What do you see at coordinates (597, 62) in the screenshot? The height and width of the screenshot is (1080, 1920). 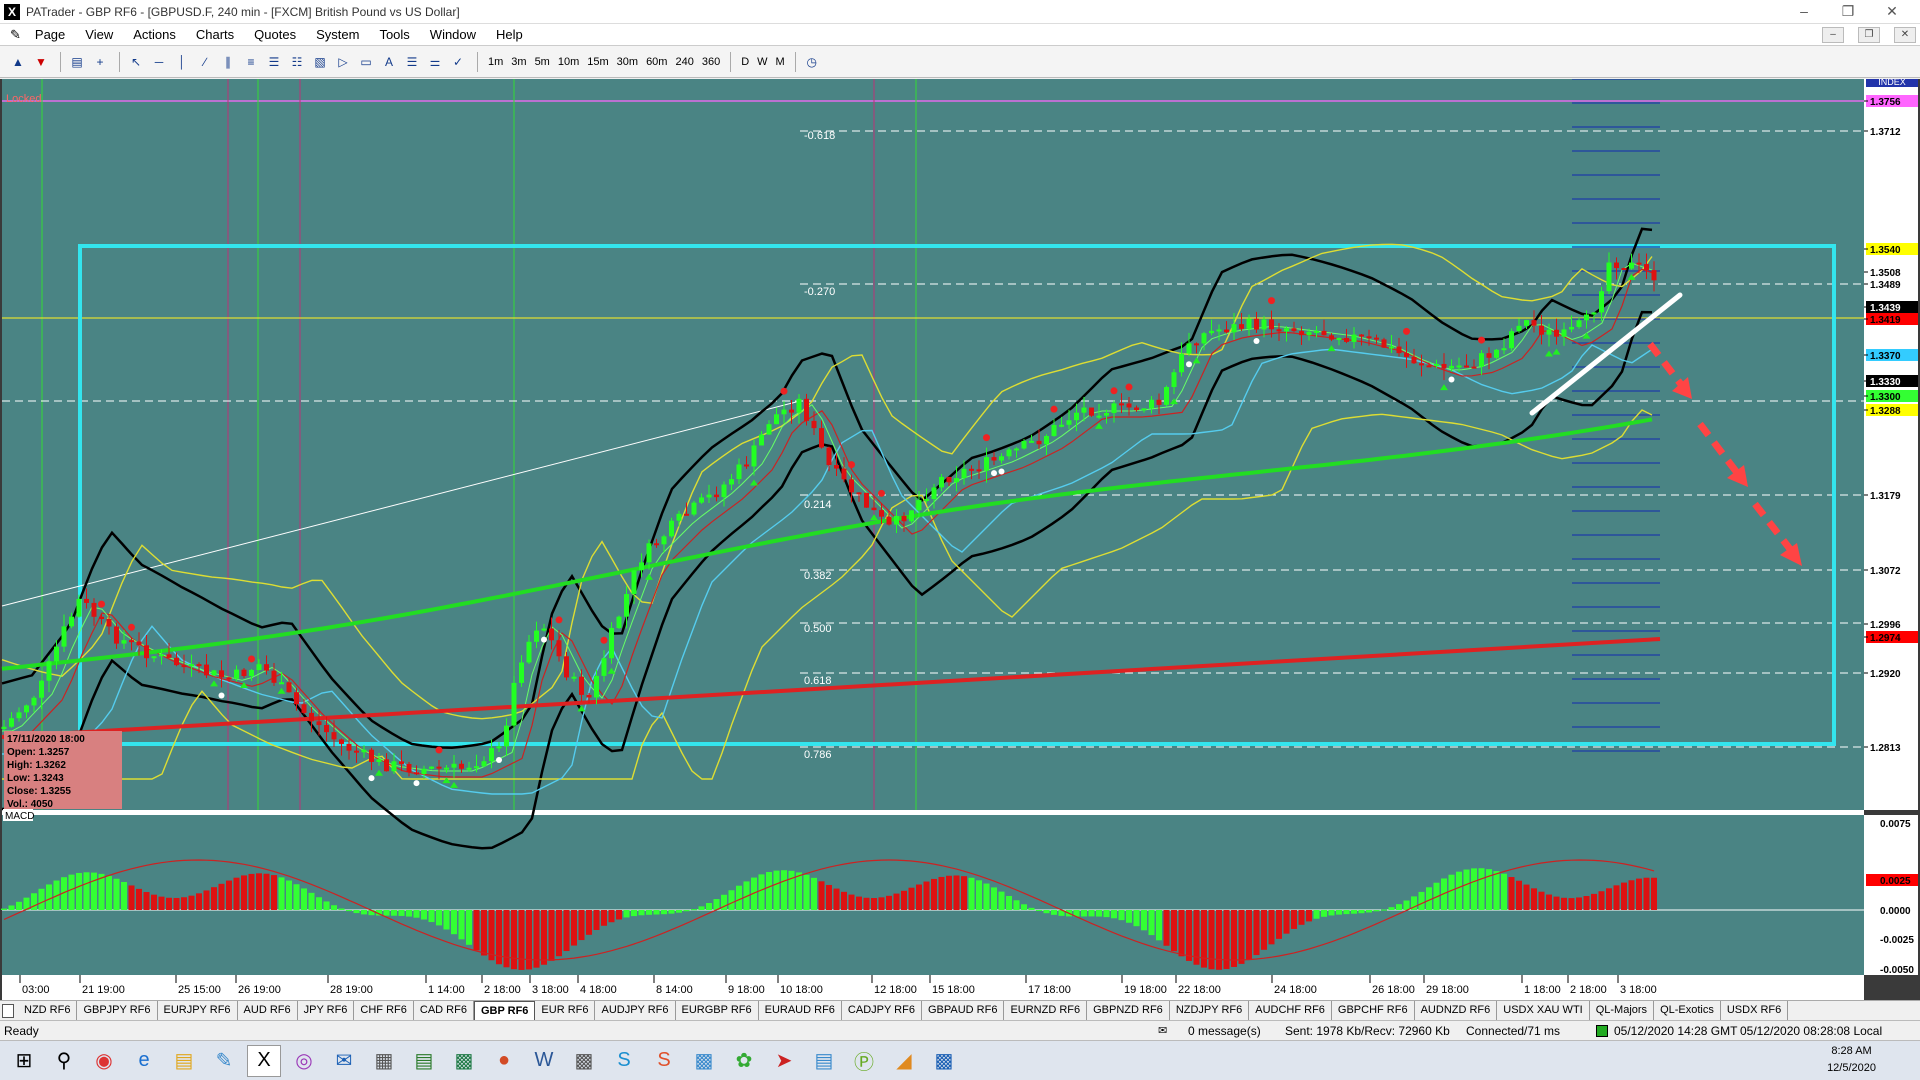 I see `timeframe-15m: 15m` at bounding box center [597, 62].